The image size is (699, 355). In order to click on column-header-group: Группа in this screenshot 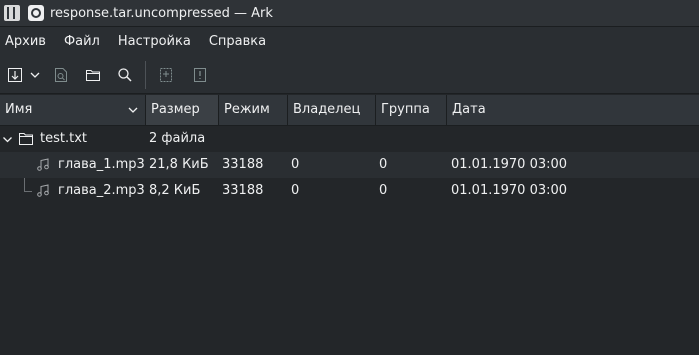, I will do `click(411, 110)`.